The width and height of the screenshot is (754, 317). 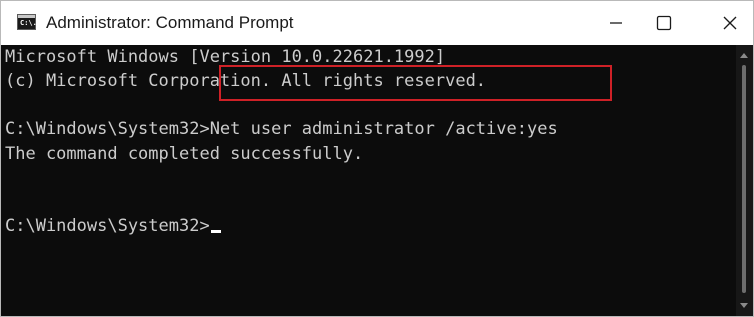 What do you see at coordinates (744, 305) in the screenshot?
I see `scroll-down-arrow-icon` at bounding box center [744, 305].